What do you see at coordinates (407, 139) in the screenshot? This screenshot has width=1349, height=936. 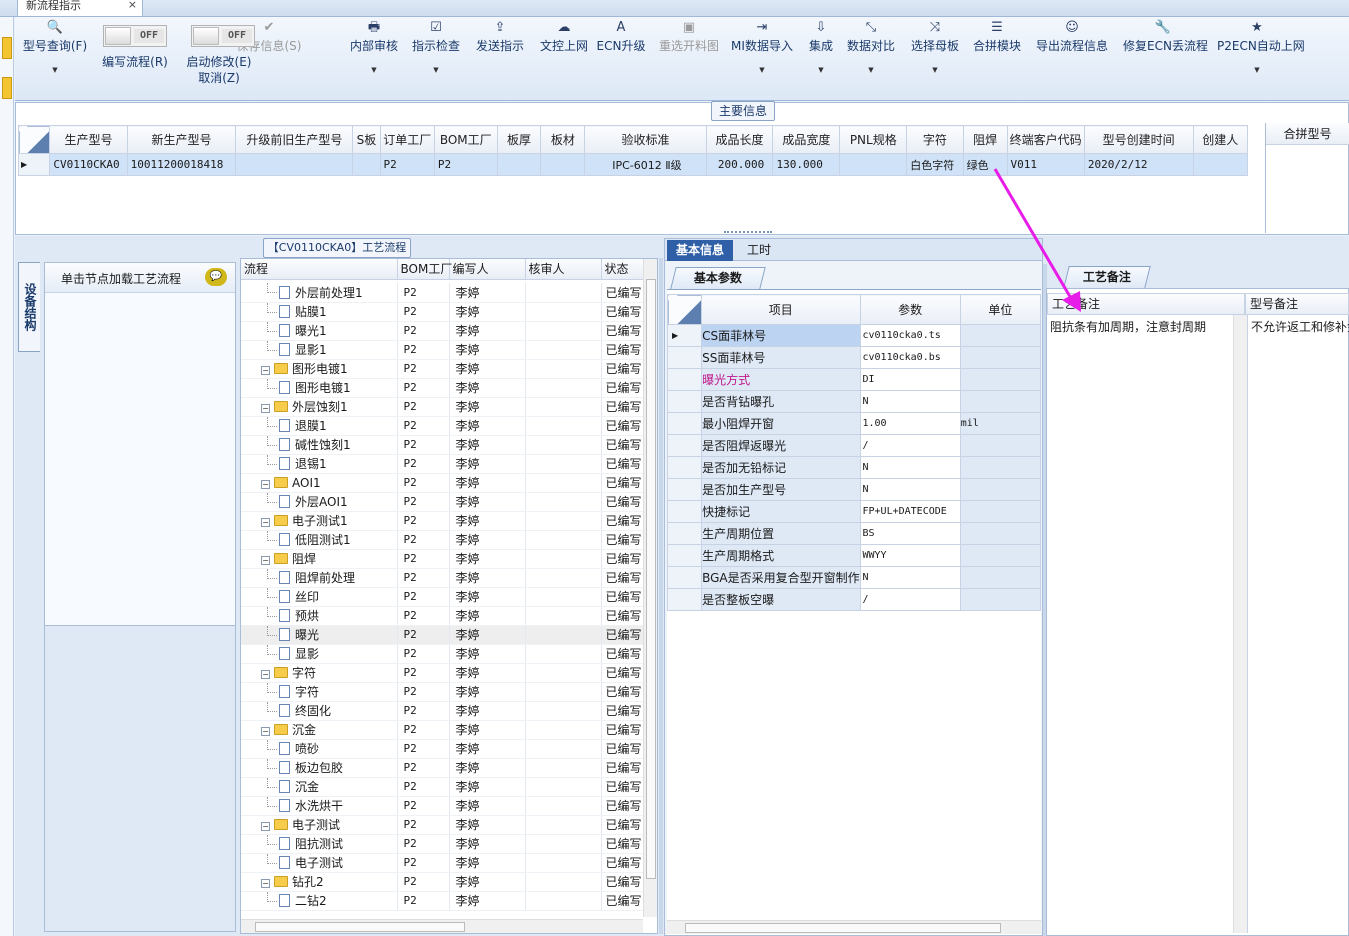 I see `main-col-header: 订单工厂` at bounding box center [407, 139].